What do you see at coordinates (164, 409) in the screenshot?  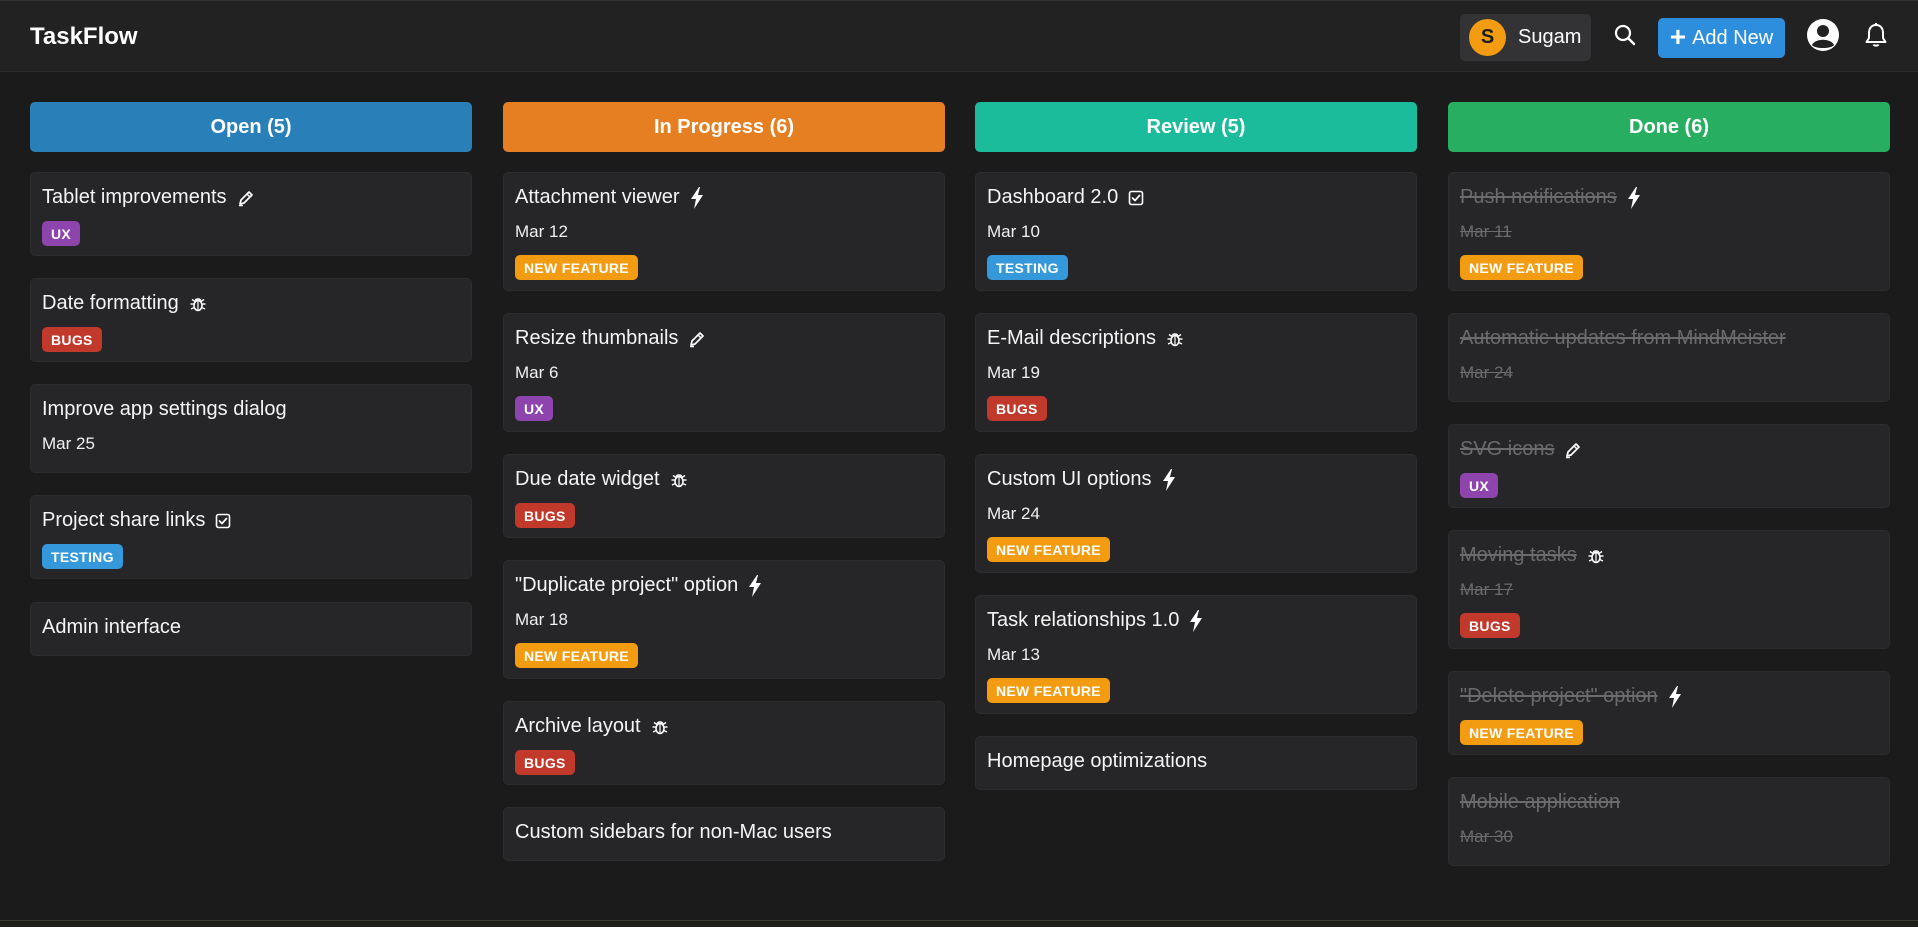 I see `task-title-text: Improve app settings dialog` at bounding box center [164, 409].